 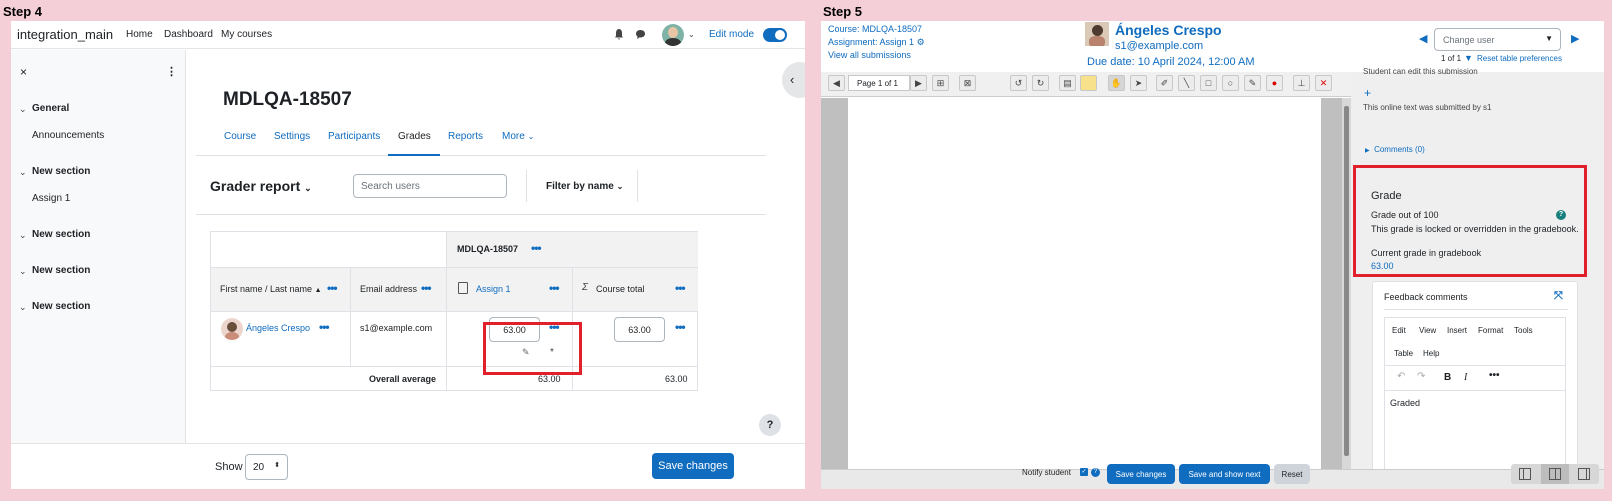 I want to click on view-all-submissions-link: View all submissions, so click(x=869, y=55).